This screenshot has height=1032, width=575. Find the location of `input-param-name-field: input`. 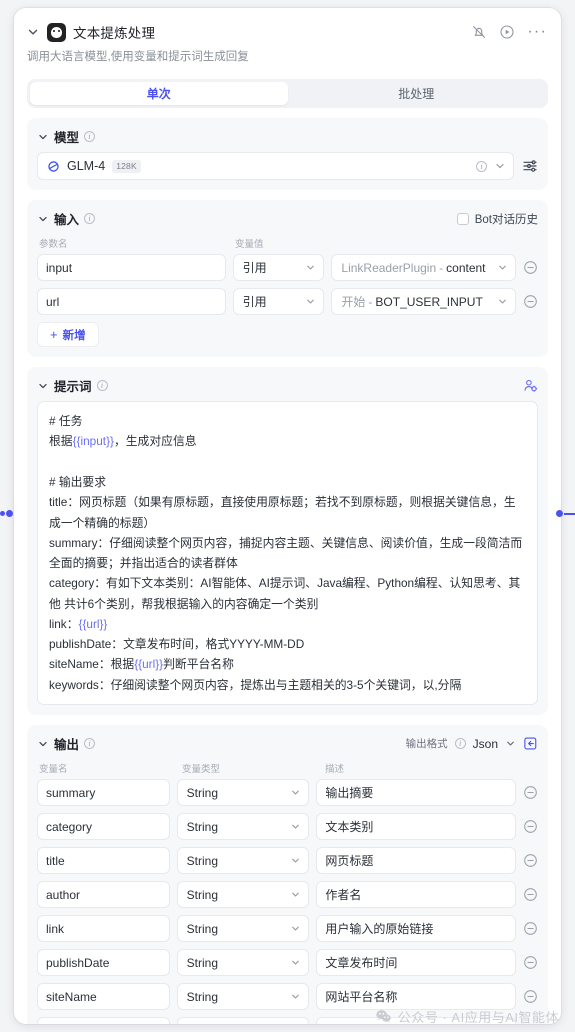

input-param-name-field: input is located at coordinates (131, 268).